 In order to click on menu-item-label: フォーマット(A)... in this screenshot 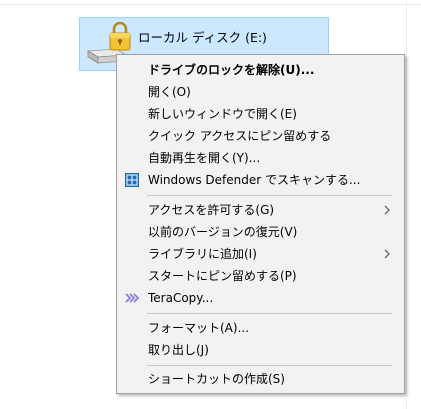, I will do `click(199, 328)`.